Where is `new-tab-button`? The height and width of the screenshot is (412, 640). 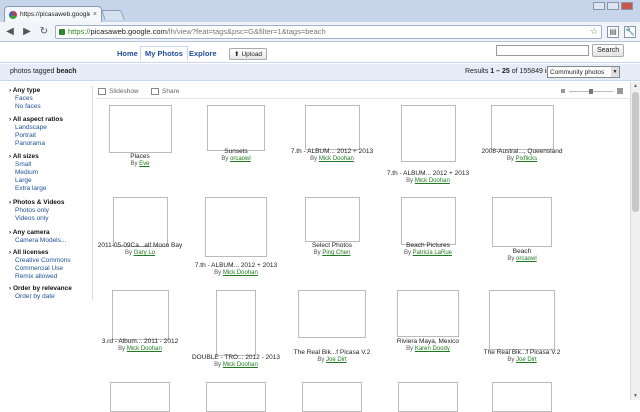 new-tab-button is located at coordinates (113, 15).